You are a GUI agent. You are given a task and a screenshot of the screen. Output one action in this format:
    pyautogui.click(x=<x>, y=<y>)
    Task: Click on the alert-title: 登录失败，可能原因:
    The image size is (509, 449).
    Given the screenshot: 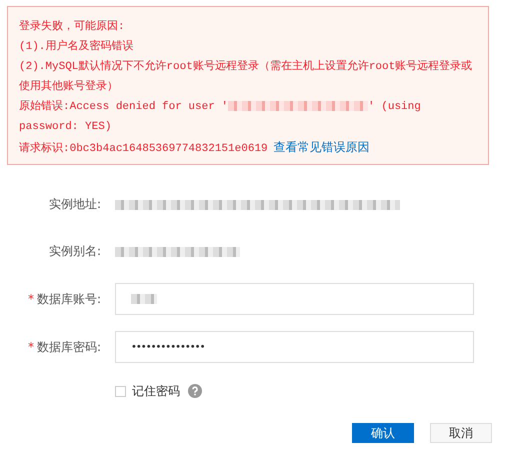 What is the action you would take?
    pyautogui.click(x=72, y=27)
    